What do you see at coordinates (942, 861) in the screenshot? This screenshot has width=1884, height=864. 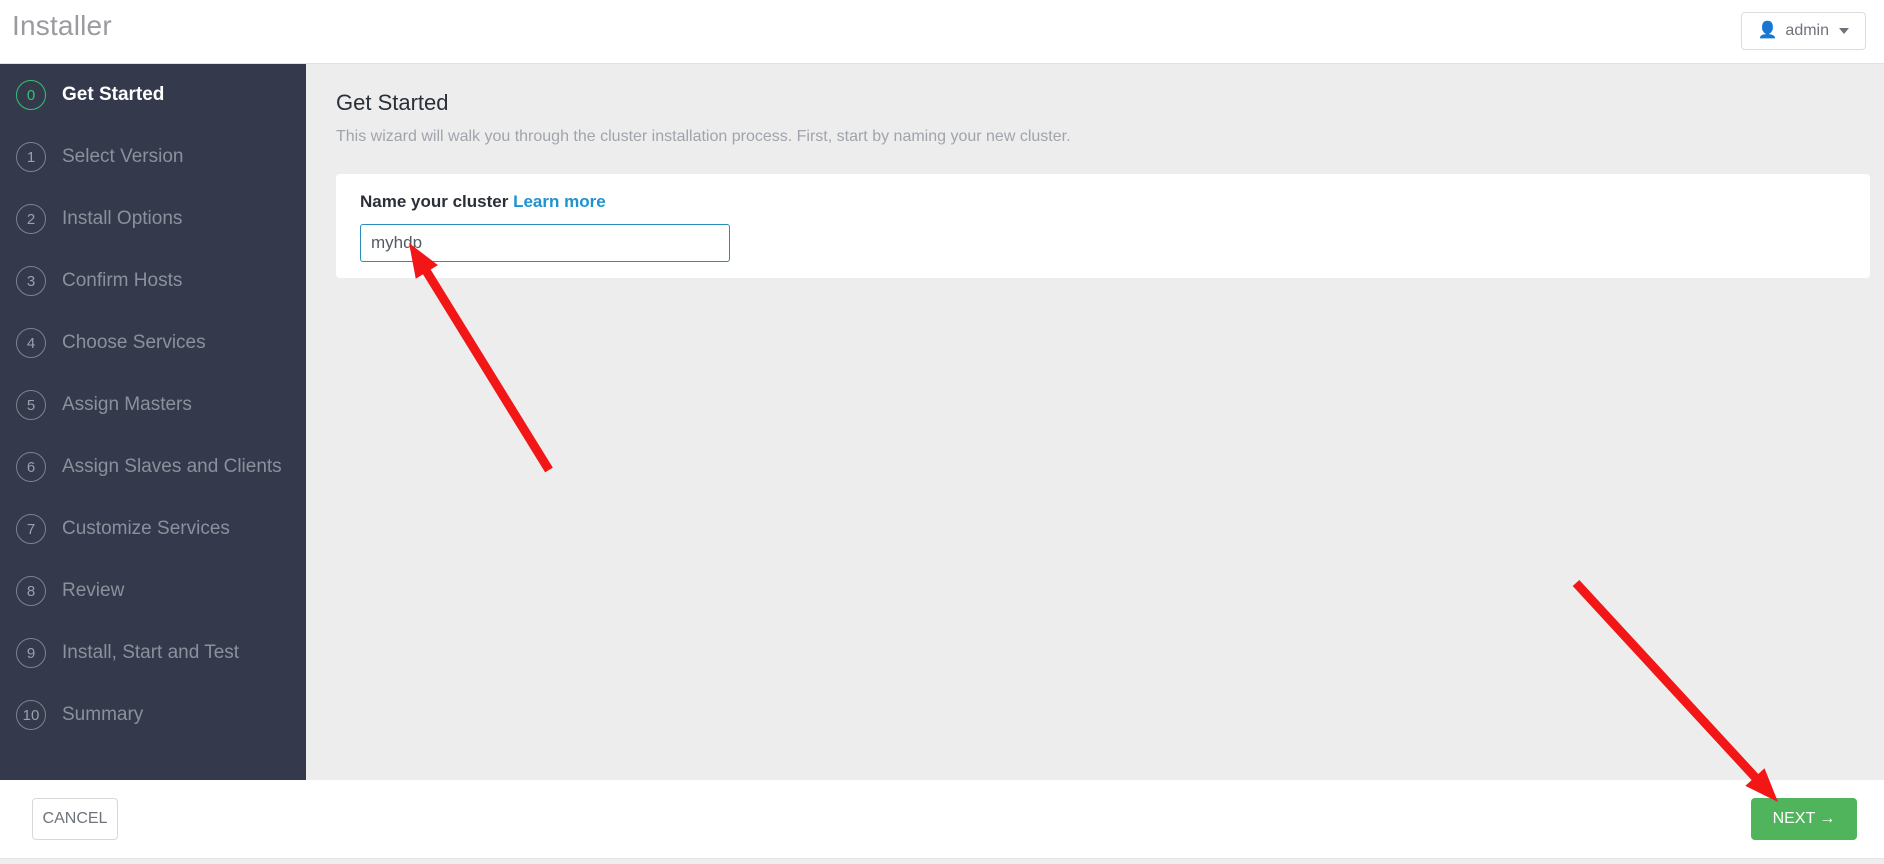 I see `bottom-strip` at bounding box center [942, 861].